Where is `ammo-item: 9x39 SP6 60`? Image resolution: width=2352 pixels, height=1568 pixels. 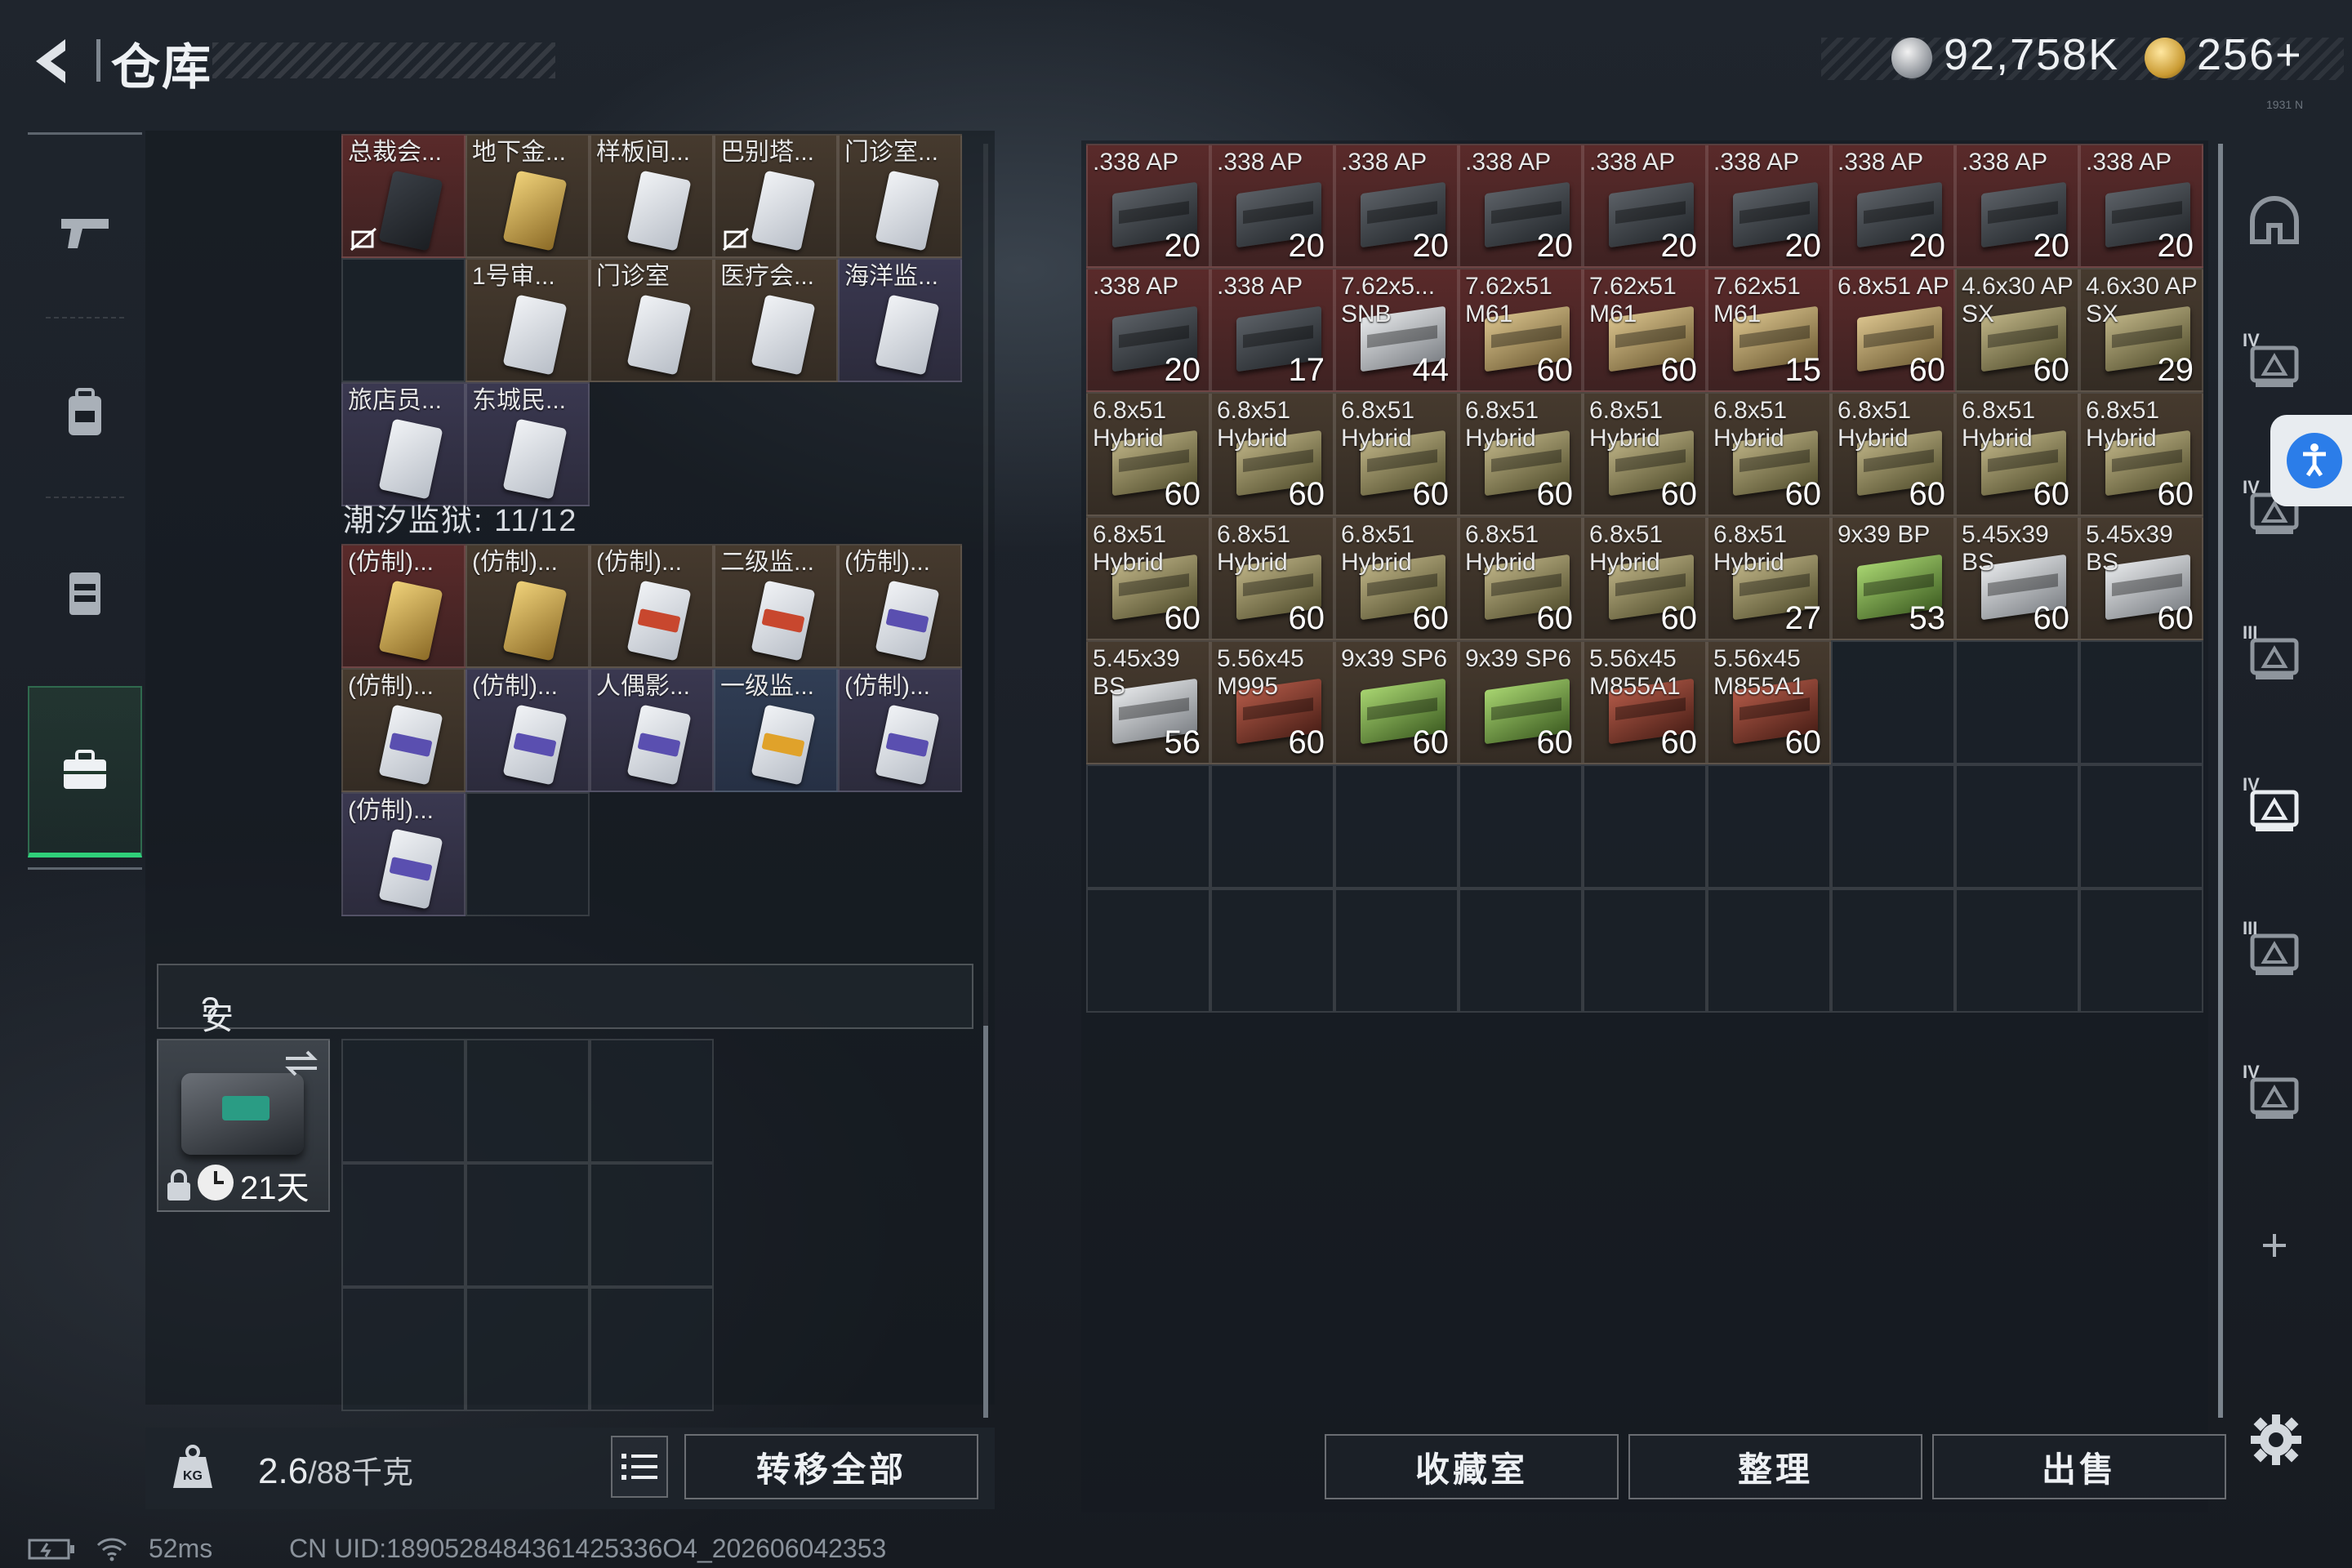 ammo-item: 9x39 SP6 60 is located at coordinates (1396, 702).